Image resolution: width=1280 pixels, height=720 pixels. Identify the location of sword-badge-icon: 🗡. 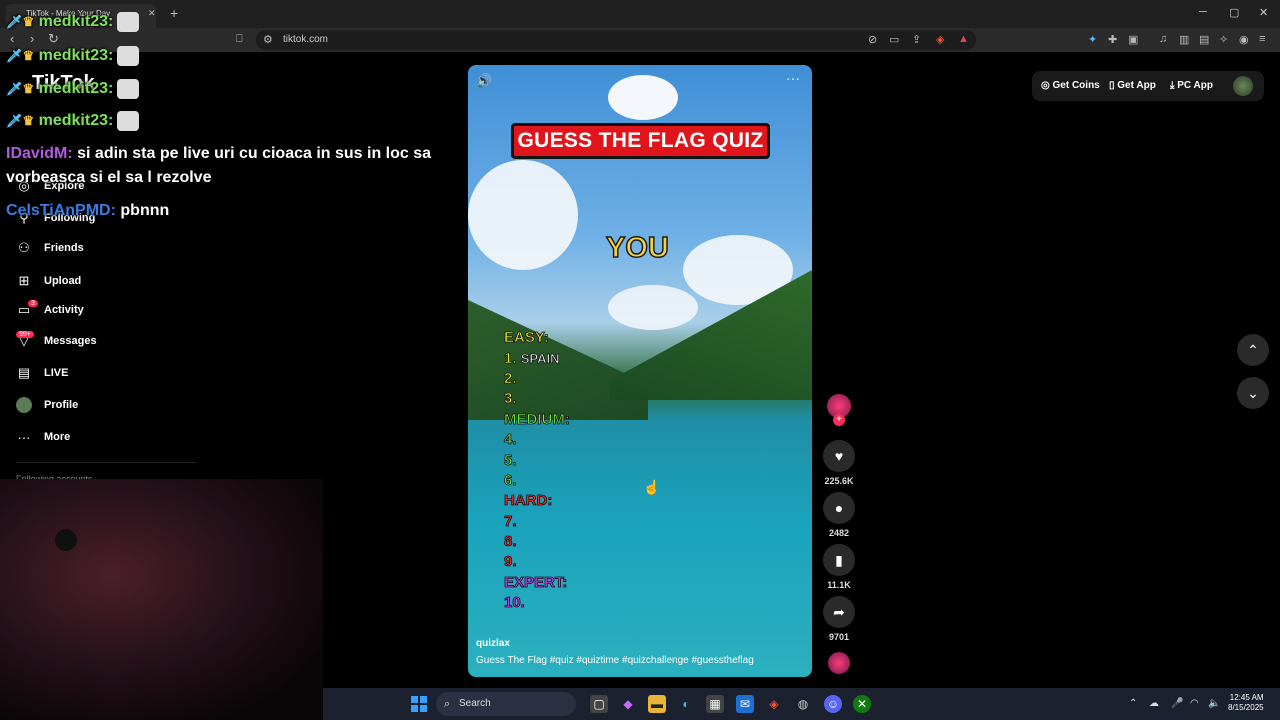
(14, 56).